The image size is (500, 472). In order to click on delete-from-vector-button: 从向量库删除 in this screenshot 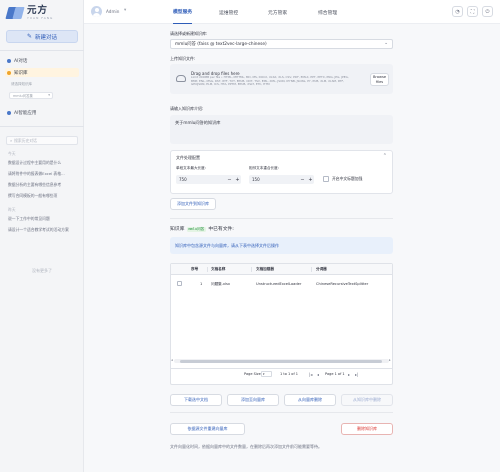, I will do `click(310, 400)`.